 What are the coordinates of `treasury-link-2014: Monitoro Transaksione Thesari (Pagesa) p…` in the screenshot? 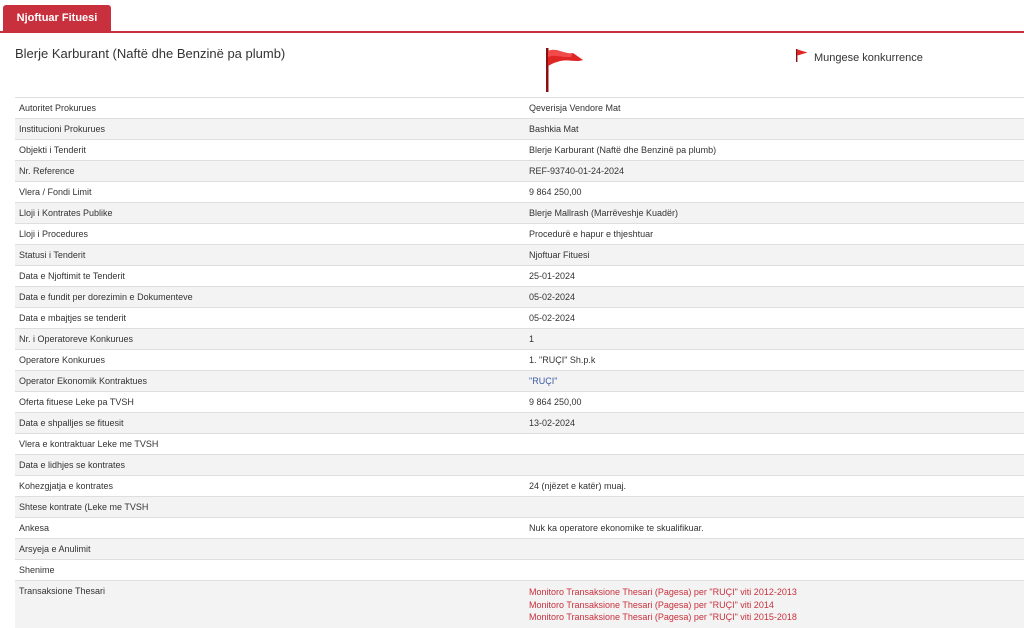 It's located at (774, 605).